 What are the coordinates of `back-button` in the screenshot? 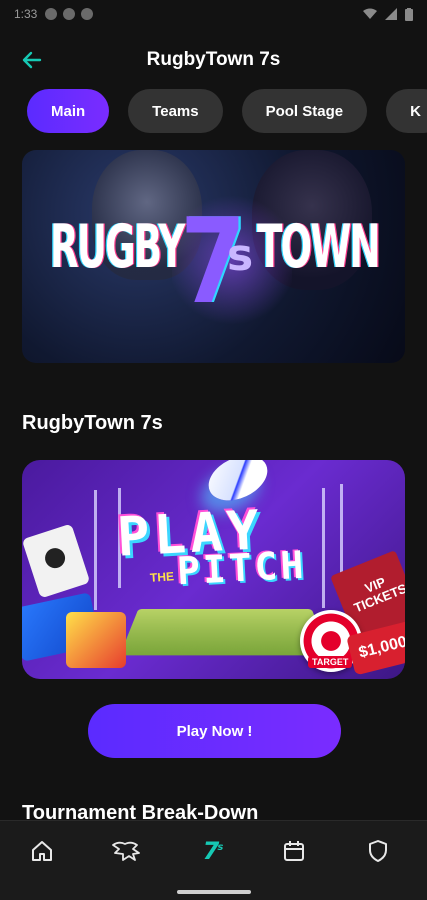 It's located at (32, 60).